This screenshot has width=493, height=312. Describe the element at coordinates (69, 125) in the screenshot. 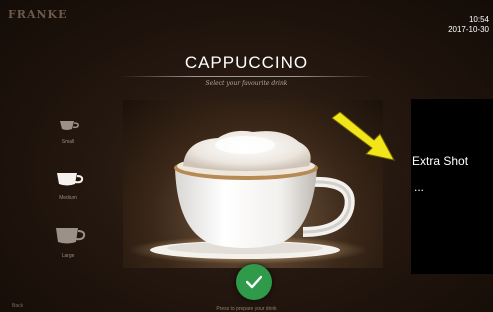

I see `small-cup-icon` at that location.